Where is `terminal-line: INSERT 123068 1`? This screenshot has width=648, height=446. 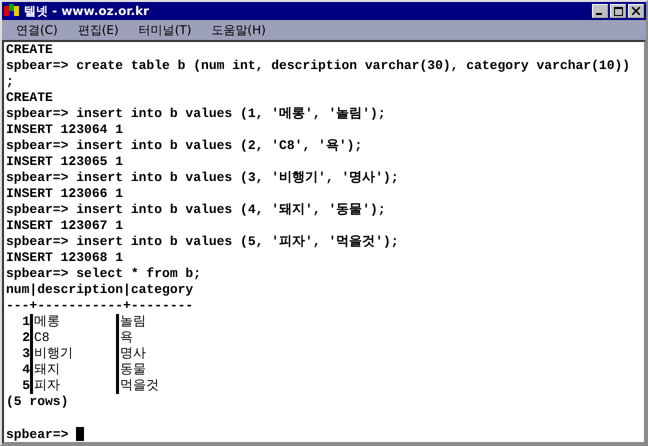 terminal-line: INSERT 123068 1 is located at coordinates (64, 258).